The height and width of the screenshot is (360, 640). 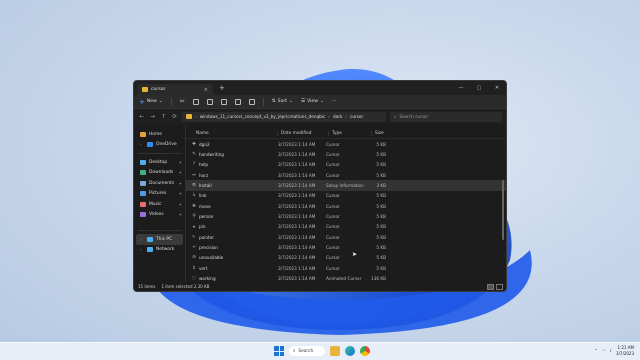 I want to click on table-row: ⊘ unavailable 3/7/2023 1:14 AM Cursor 5 KB, so click(x=346, y=258).